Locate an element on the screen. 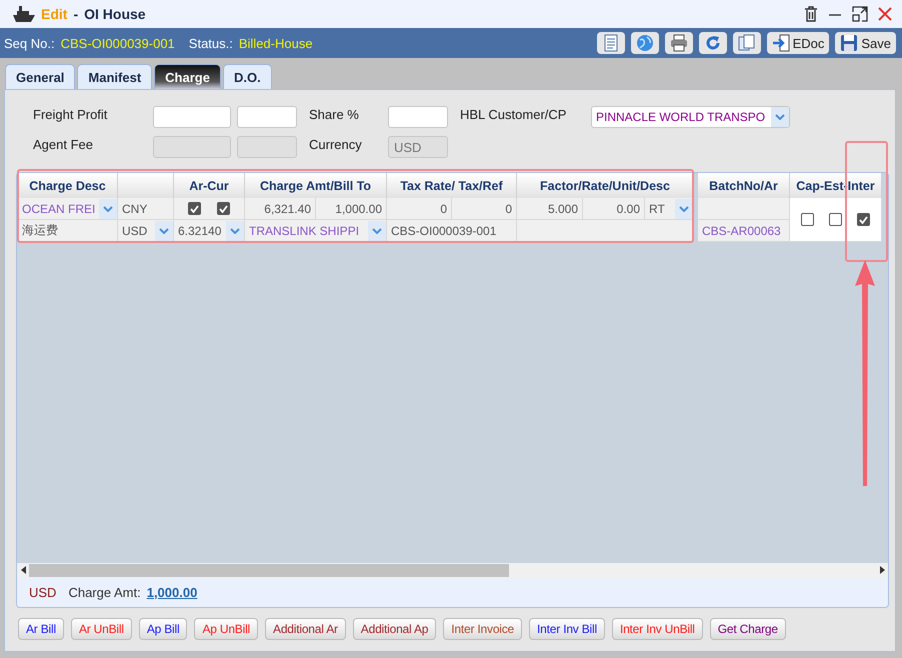 The height and width of the screenshot is (658, 902). dropdown: RT is located at coordinates (669, 209).